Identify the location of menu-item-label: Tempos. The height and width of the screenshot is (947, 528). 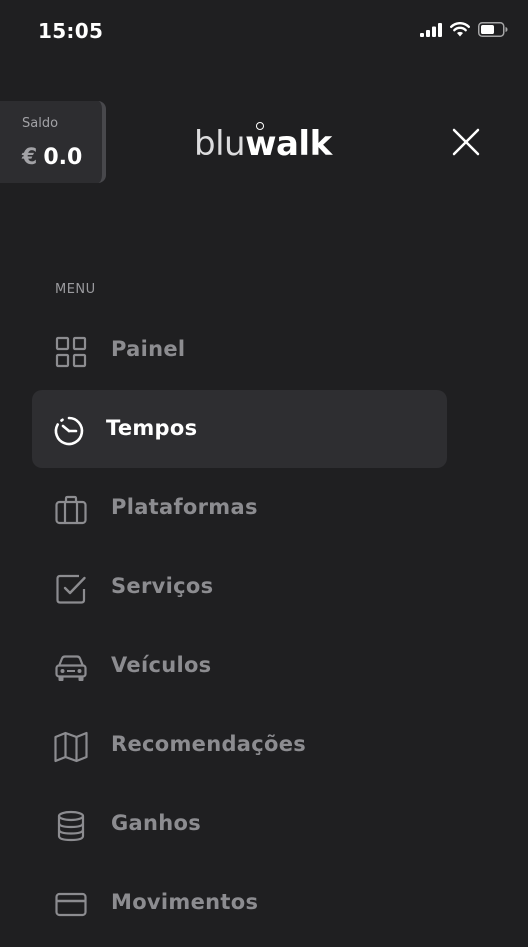
(152, 428).